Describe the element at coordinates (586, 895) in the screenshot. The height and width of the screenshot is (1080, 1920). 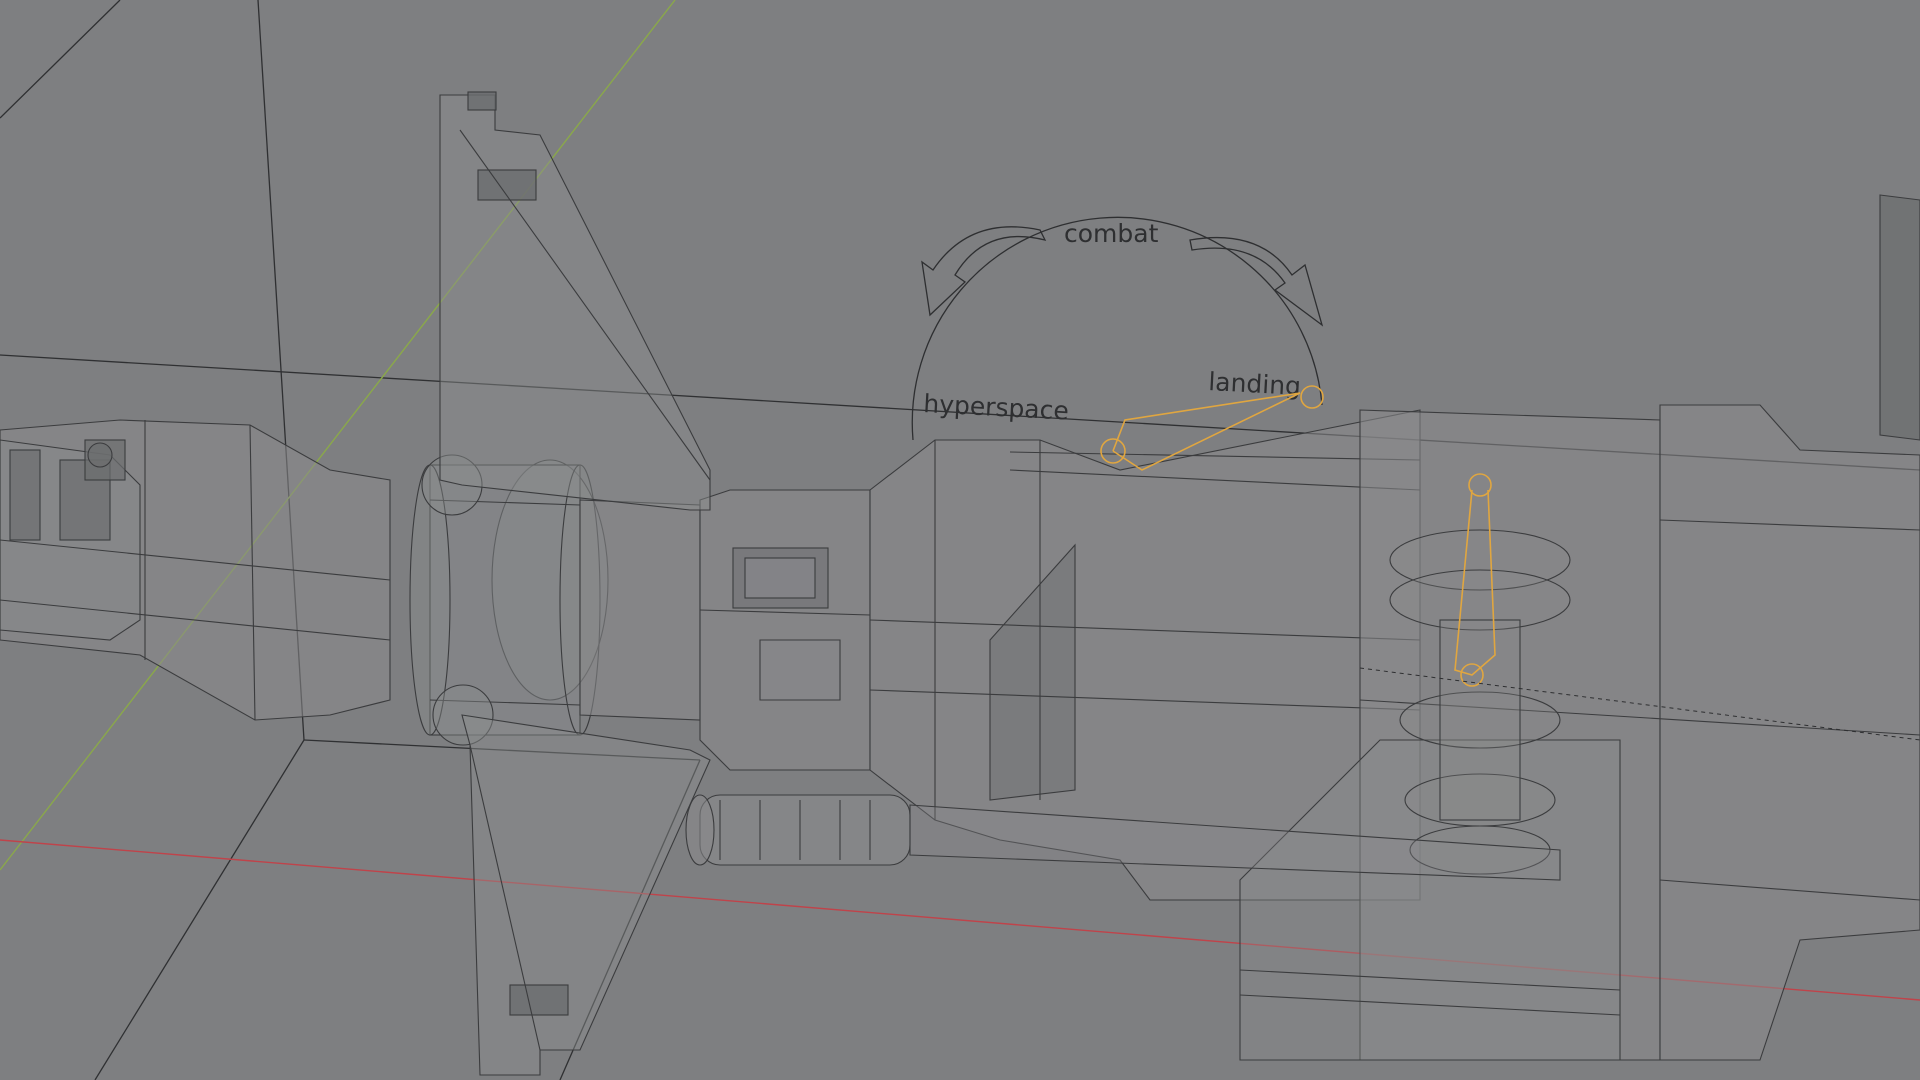
I see `lower-wing` at that location.